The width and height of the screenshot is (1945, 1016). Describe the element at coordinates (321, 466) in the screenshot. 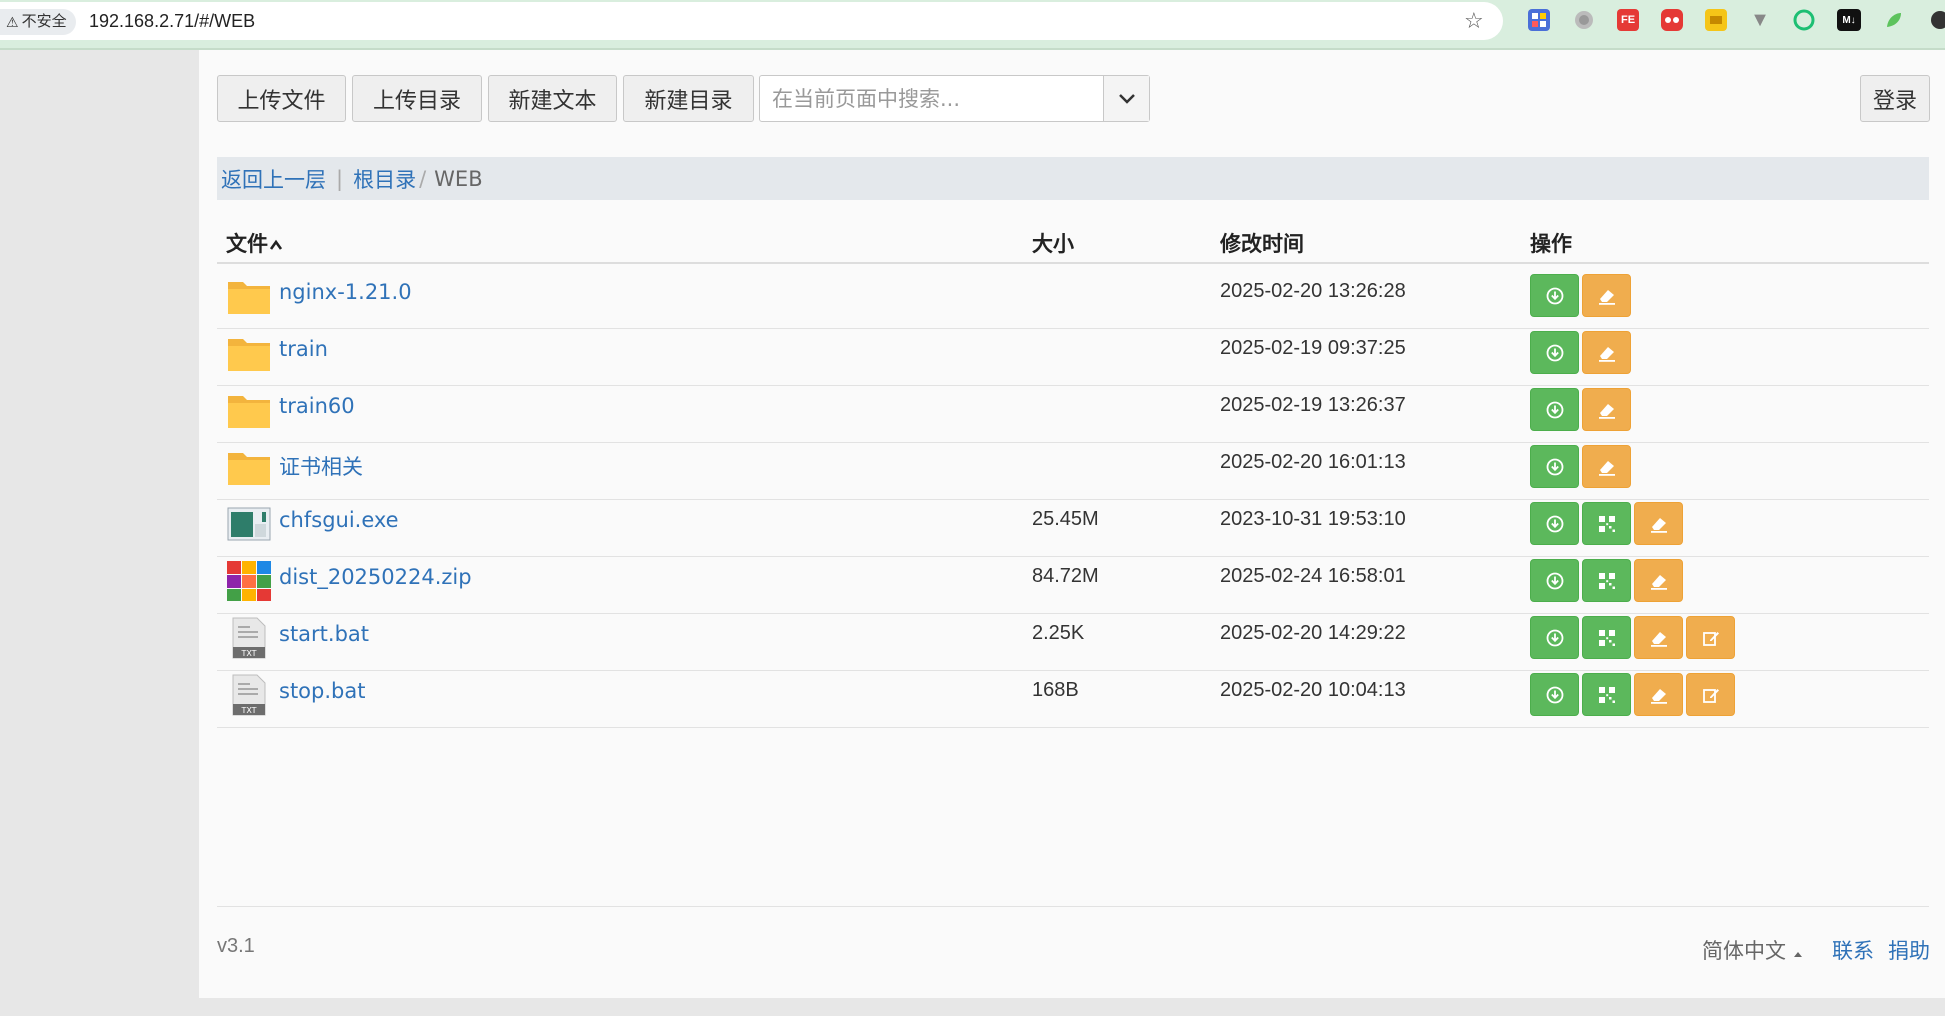

I see `file-name-link: 证书相关` at that location.